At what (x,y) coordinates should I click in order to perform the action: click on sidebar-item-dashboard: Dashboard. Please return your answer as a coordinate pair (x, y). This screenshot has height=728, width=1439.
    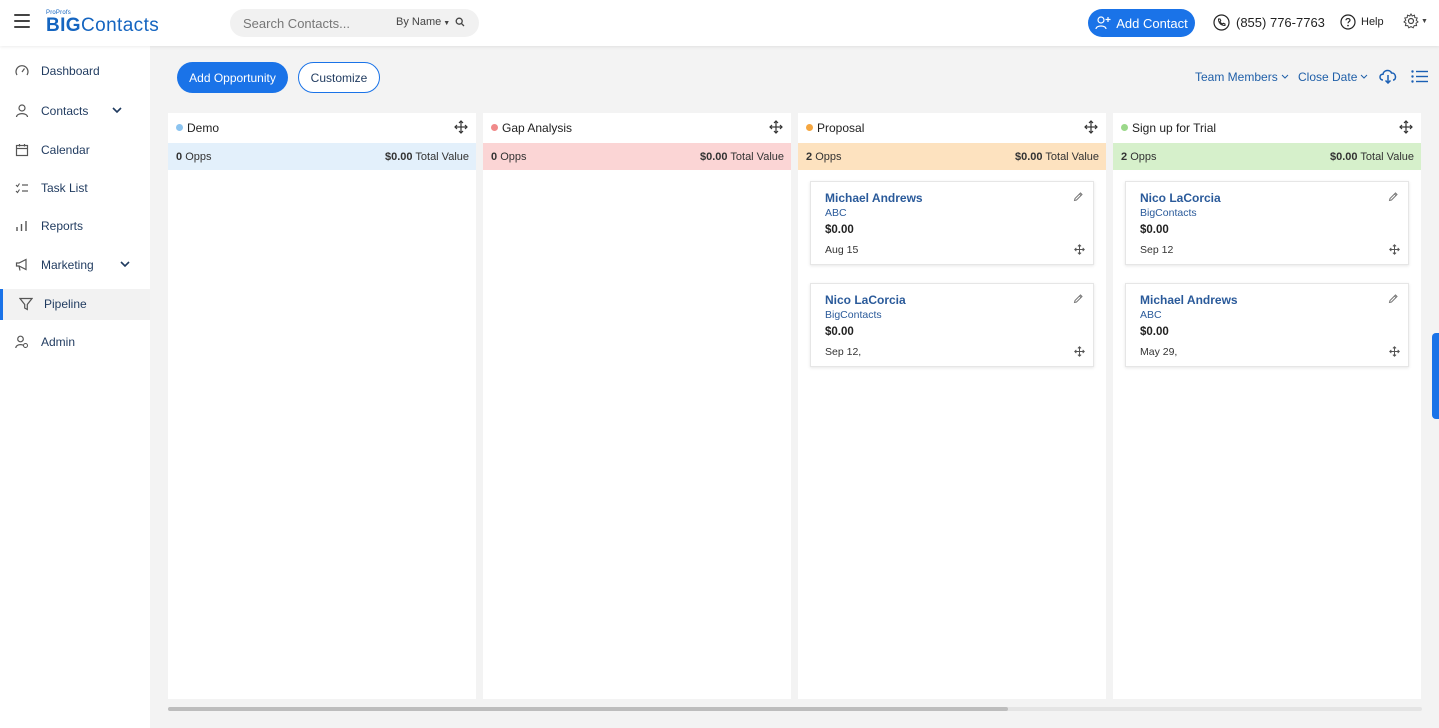
    Looking at the image, I should click on (75, 71).